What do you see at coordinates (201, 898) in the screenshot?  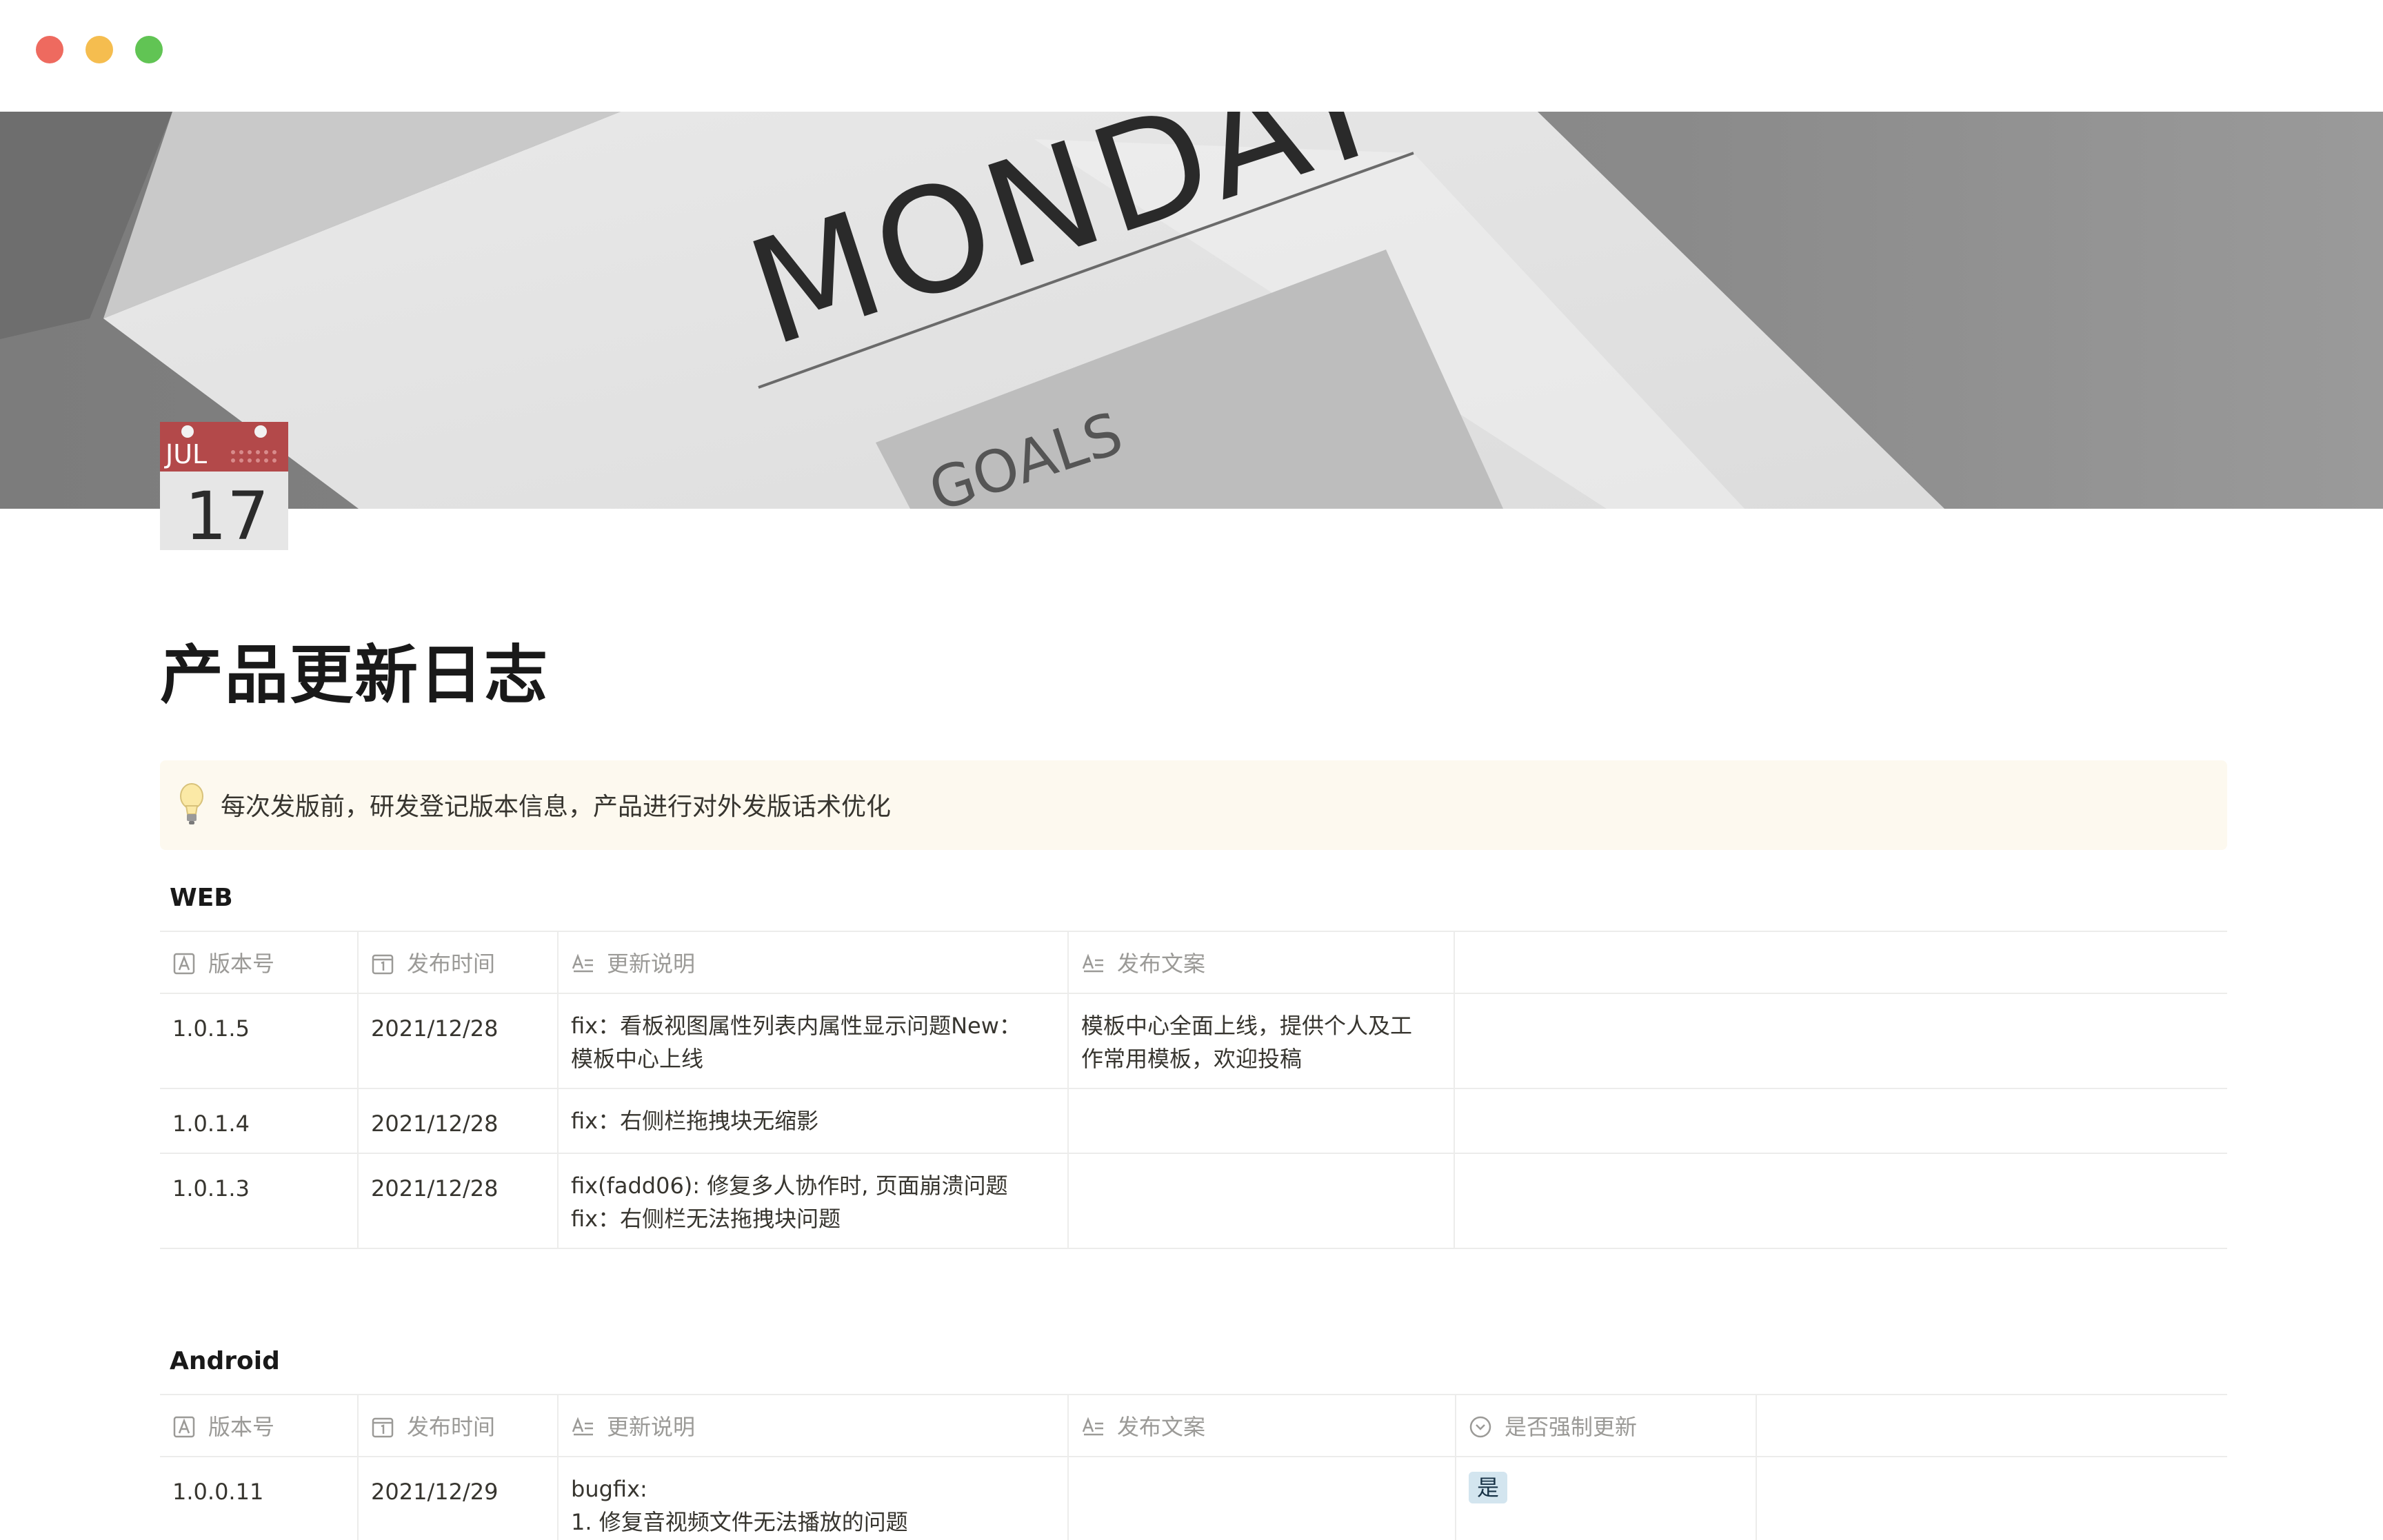 I see `web-table-title: WEB` at bounding box center [201, 898].